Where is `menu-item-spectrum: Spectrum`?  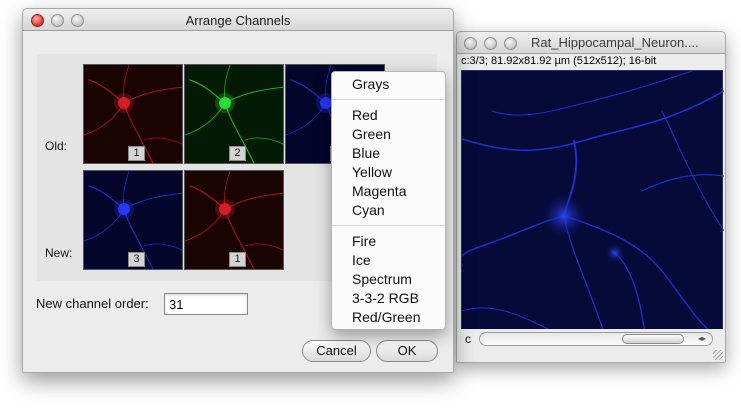 menu-item-spectrum: Spectrum is located at coordinates (388, 279).